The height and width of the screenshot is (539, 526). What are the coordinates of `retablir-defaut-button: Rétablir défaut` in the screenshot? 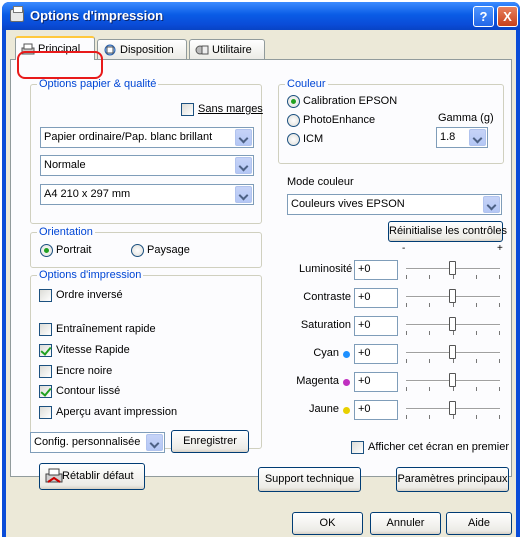 It's located at (92, 476).